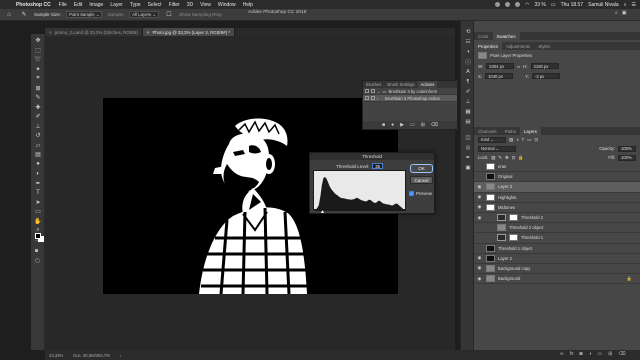 The width and height of the screenshot is (640, 360). Describe the element at coordinates (557, 187) in the screenshot. I see `layer-row: ◉ Layer 3` at that location.